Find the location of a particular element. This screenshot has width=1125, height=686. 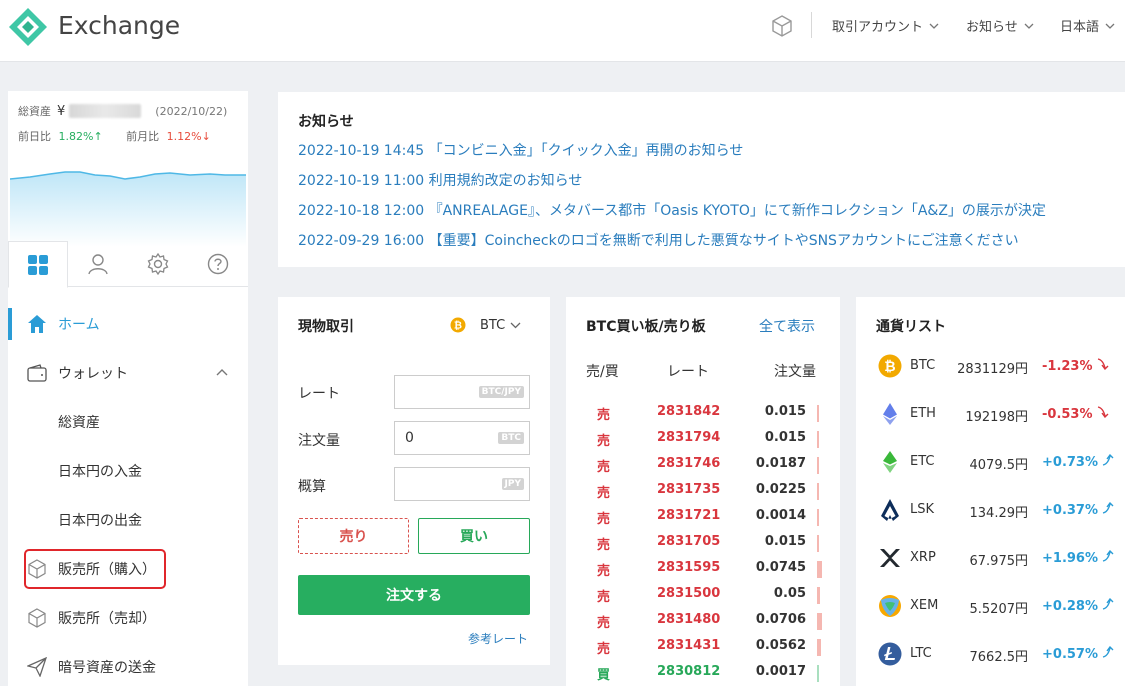

language-menu: 日本語 is located at coordinates (1087, 25).